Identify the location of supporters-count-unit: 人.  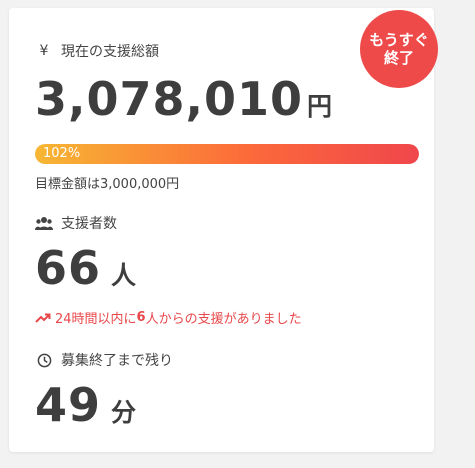
(124, 275).